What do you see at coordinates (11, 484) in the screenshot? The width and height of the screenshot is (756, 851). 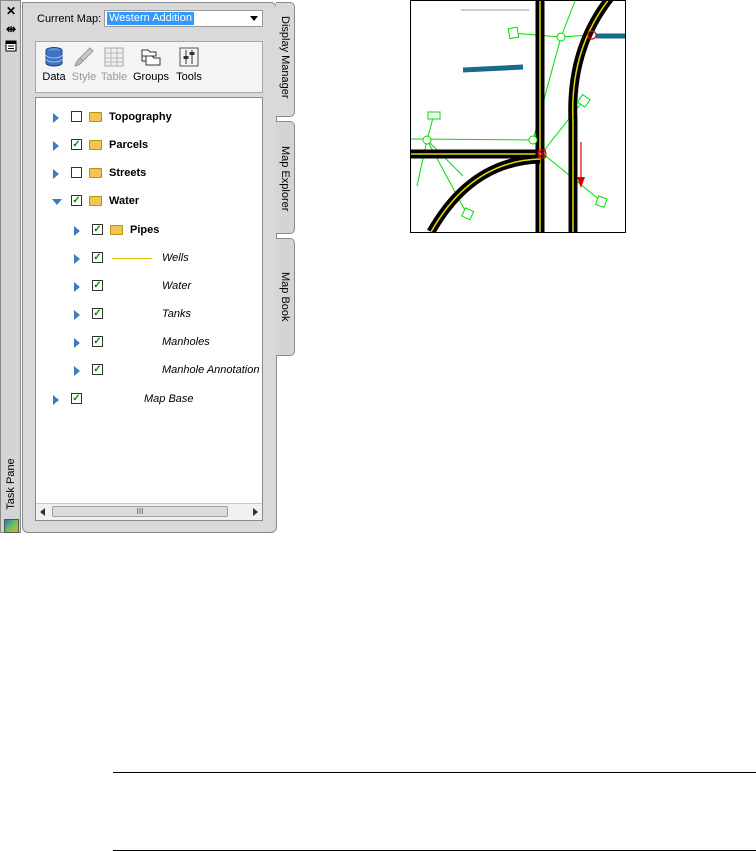 I see `task-pane-label: Task Pane` at bounding box center [11, 484].